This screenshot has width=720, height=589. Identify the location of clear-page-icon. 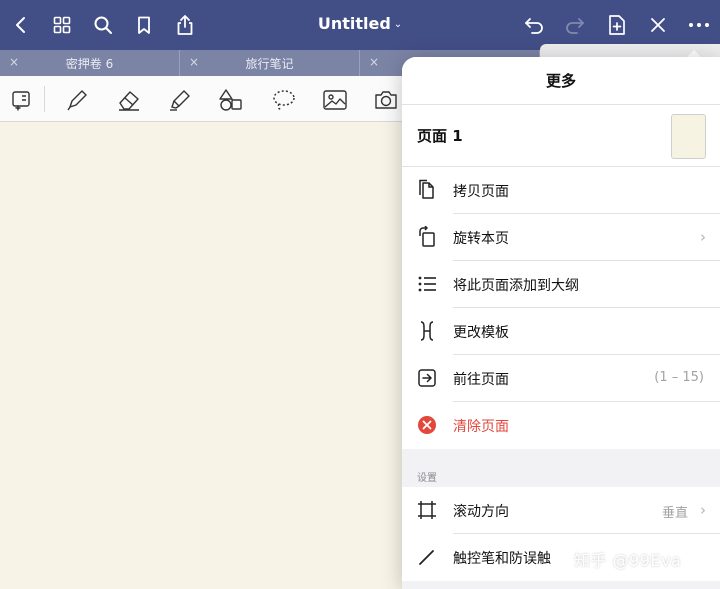
(427, 425).